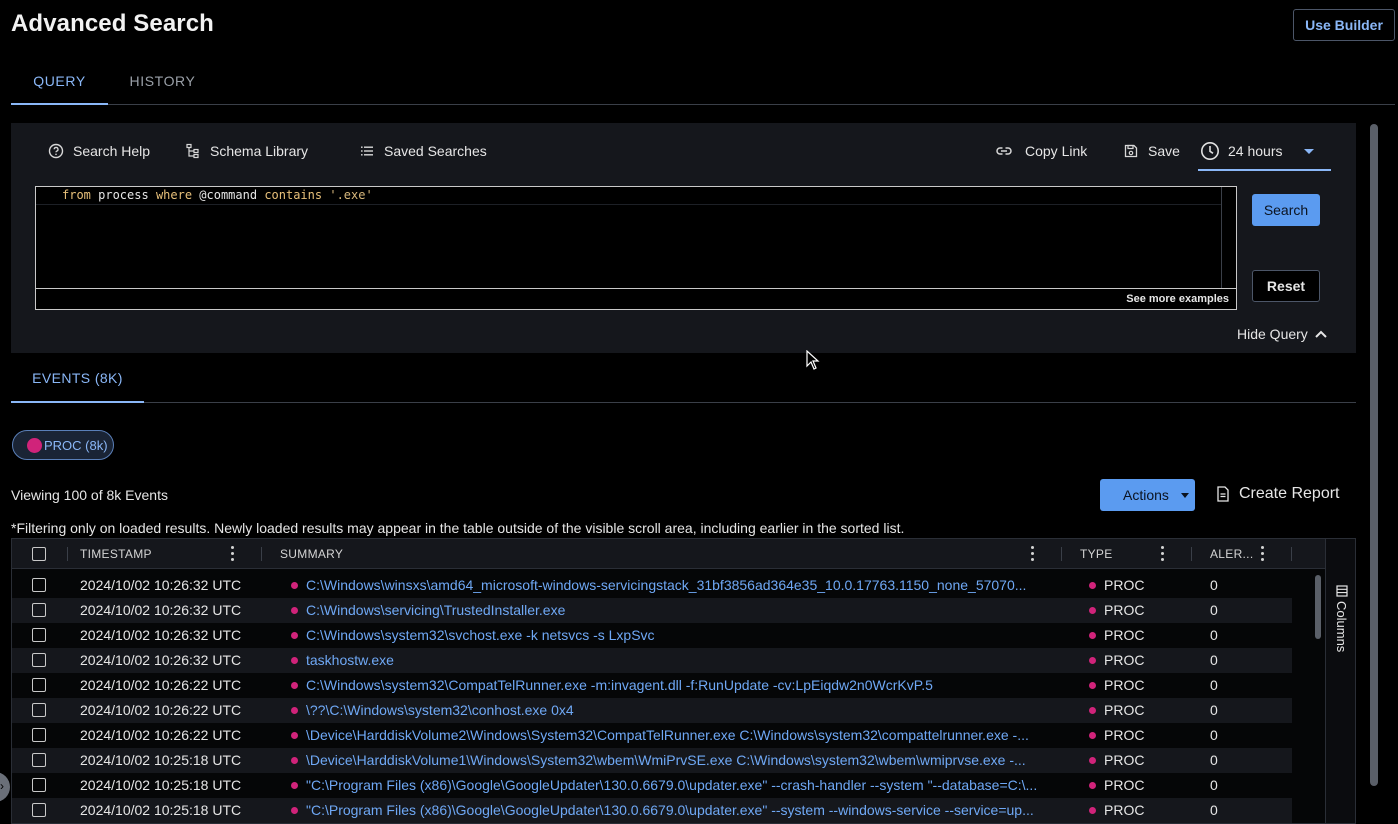 The image size is (1398, 824). What do you see at coordinates (636, 298) in the screenshot?
I see `editor-footer: See more examples` at bounding box center [636, 298].